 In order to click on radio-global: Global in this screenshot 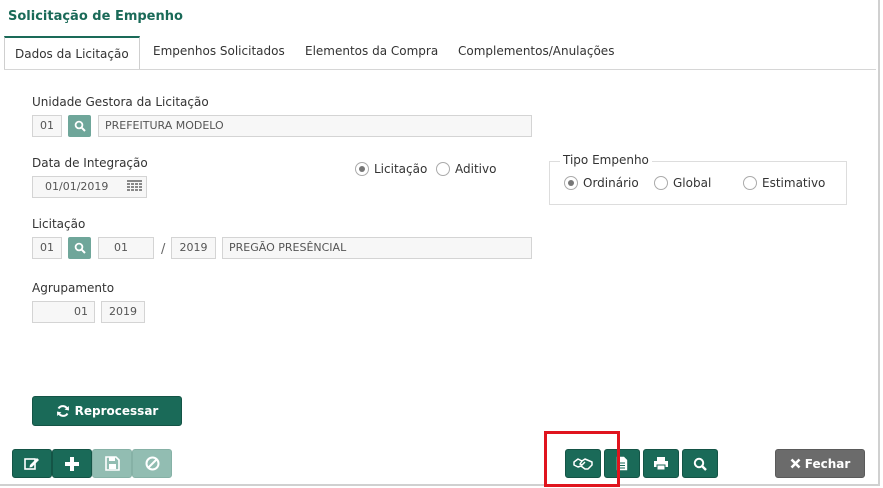, I will do `click(682, 183)`.